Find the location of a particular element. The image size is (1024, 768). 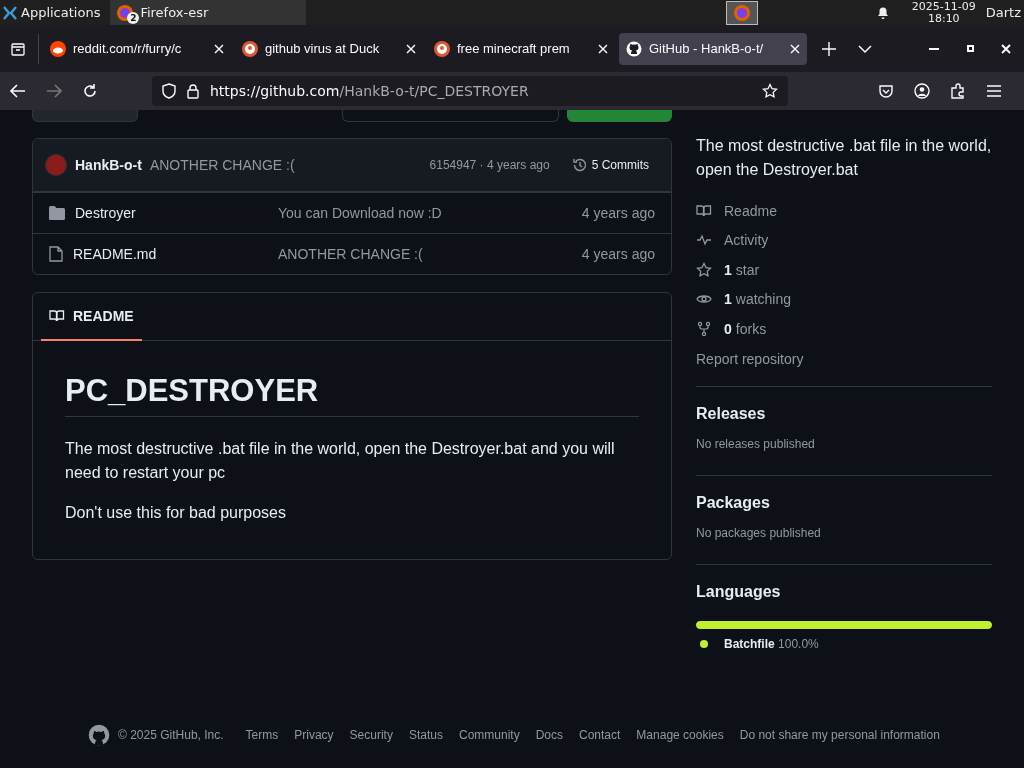

footer-link: Manage cookies is located at coordinates (680, 735).